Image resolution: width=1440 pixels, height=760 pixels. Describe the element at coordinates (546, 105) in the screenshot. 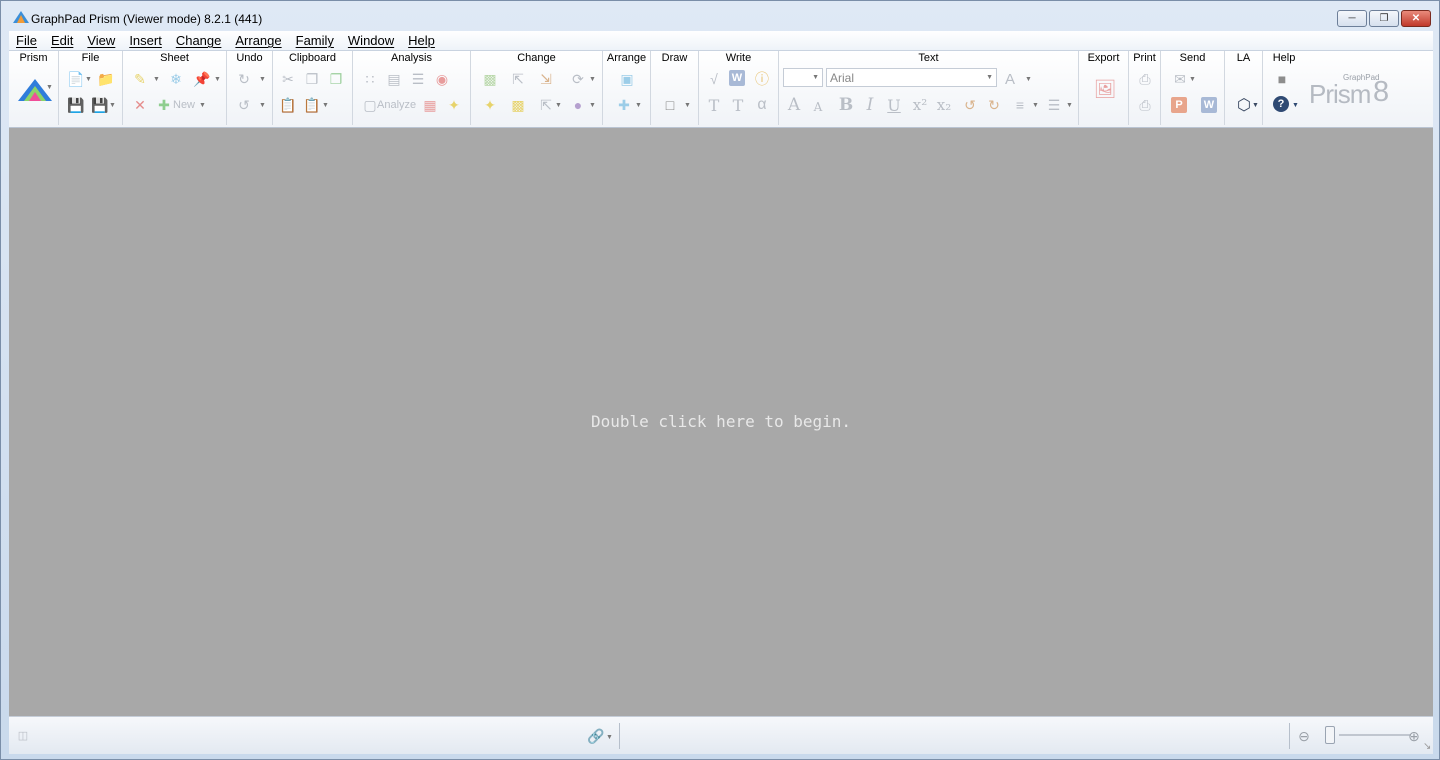

I see `format-axes-icon: ⇱` at that location.